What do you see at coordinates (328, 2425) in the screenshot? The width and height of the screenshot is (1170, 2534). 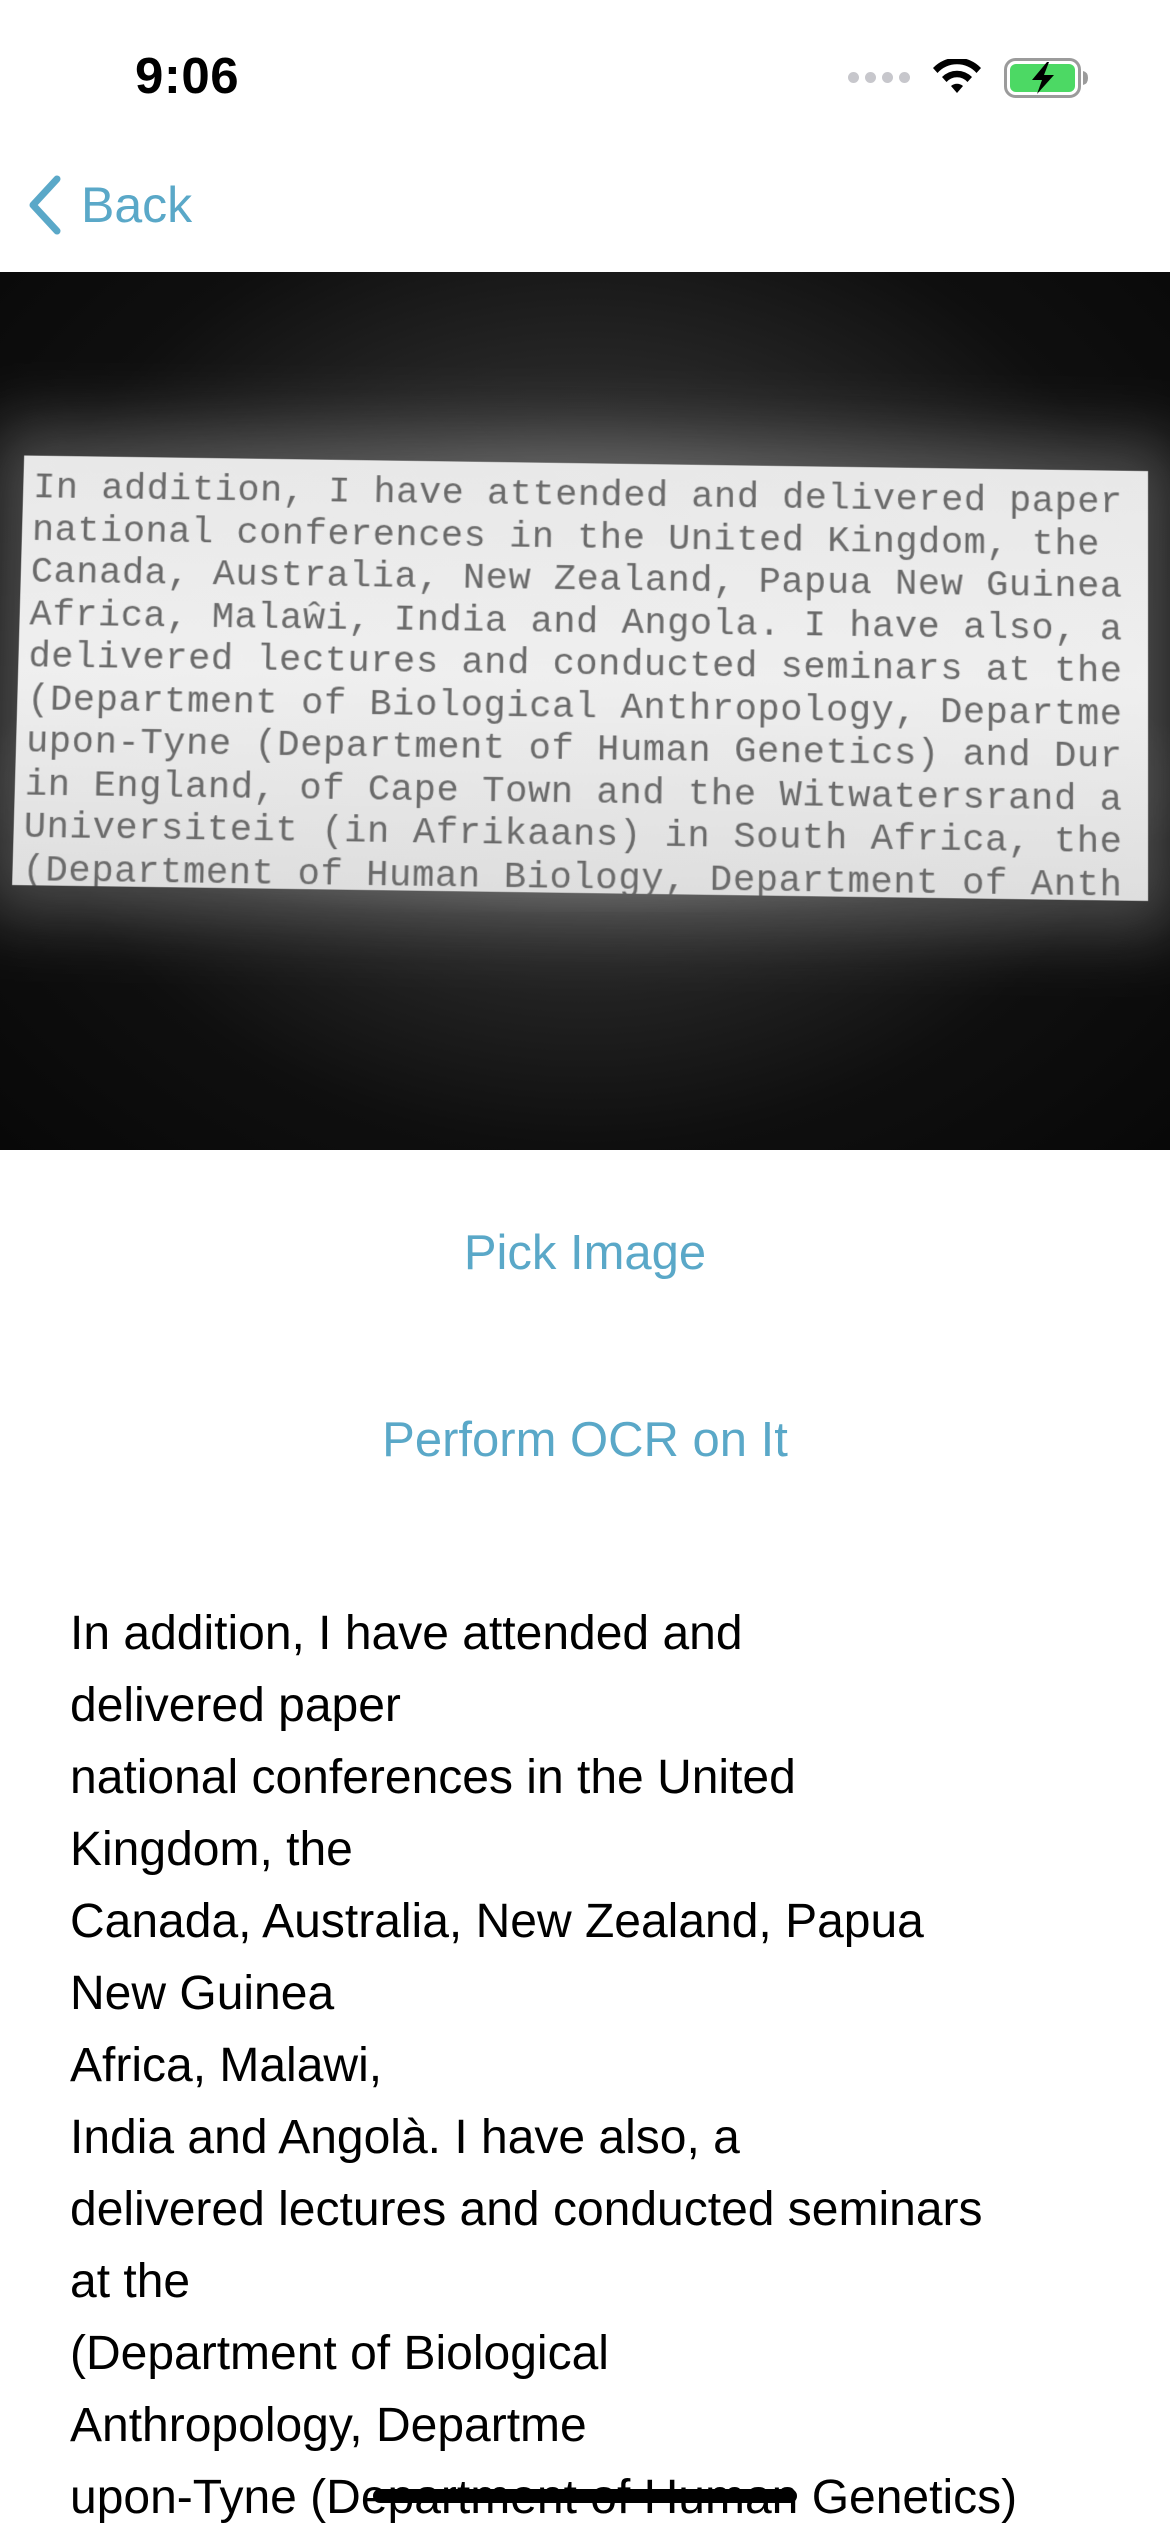 I see `ocr-result-line: Anthropology, Departme` at bounding box center [328, 2425].